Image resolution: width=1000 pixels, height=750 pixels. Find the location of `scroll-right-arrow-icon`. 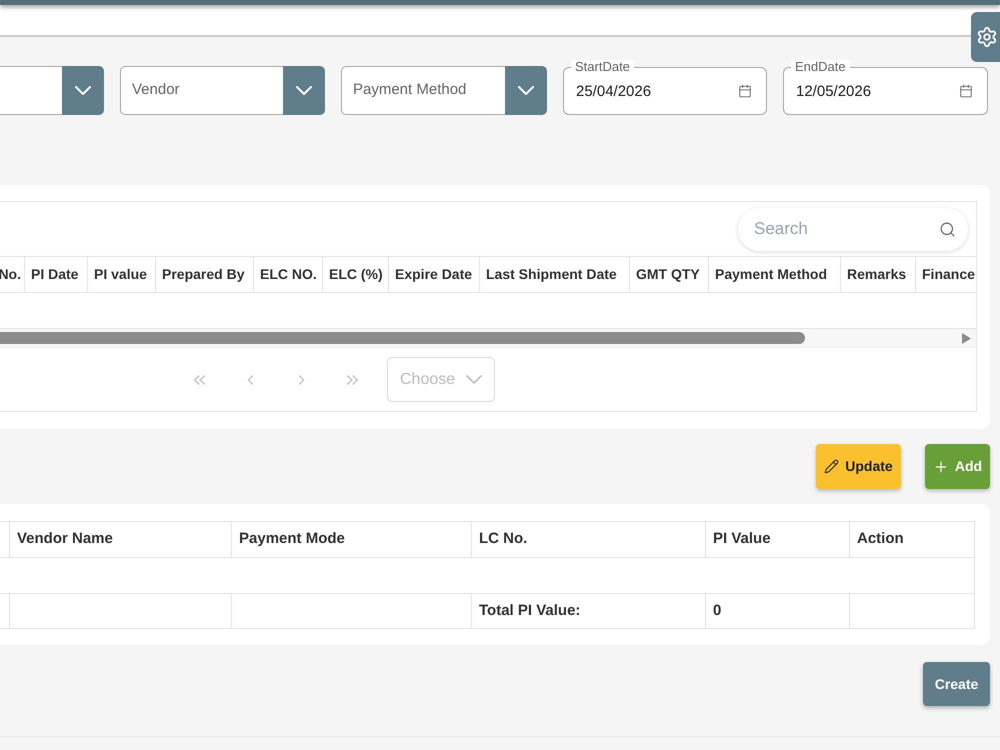

scroll-right-arrow-icon is located at coordinates (966, 338).